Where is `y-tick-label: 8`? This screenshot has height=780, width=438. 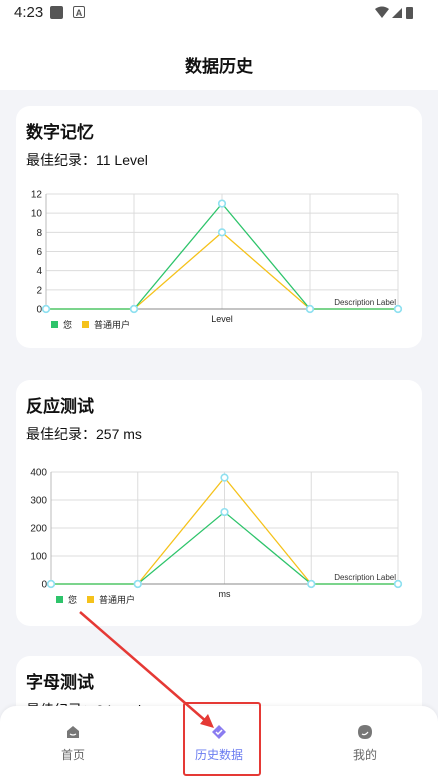 y-tick-label: 8 is located at coordinates (39, 233).